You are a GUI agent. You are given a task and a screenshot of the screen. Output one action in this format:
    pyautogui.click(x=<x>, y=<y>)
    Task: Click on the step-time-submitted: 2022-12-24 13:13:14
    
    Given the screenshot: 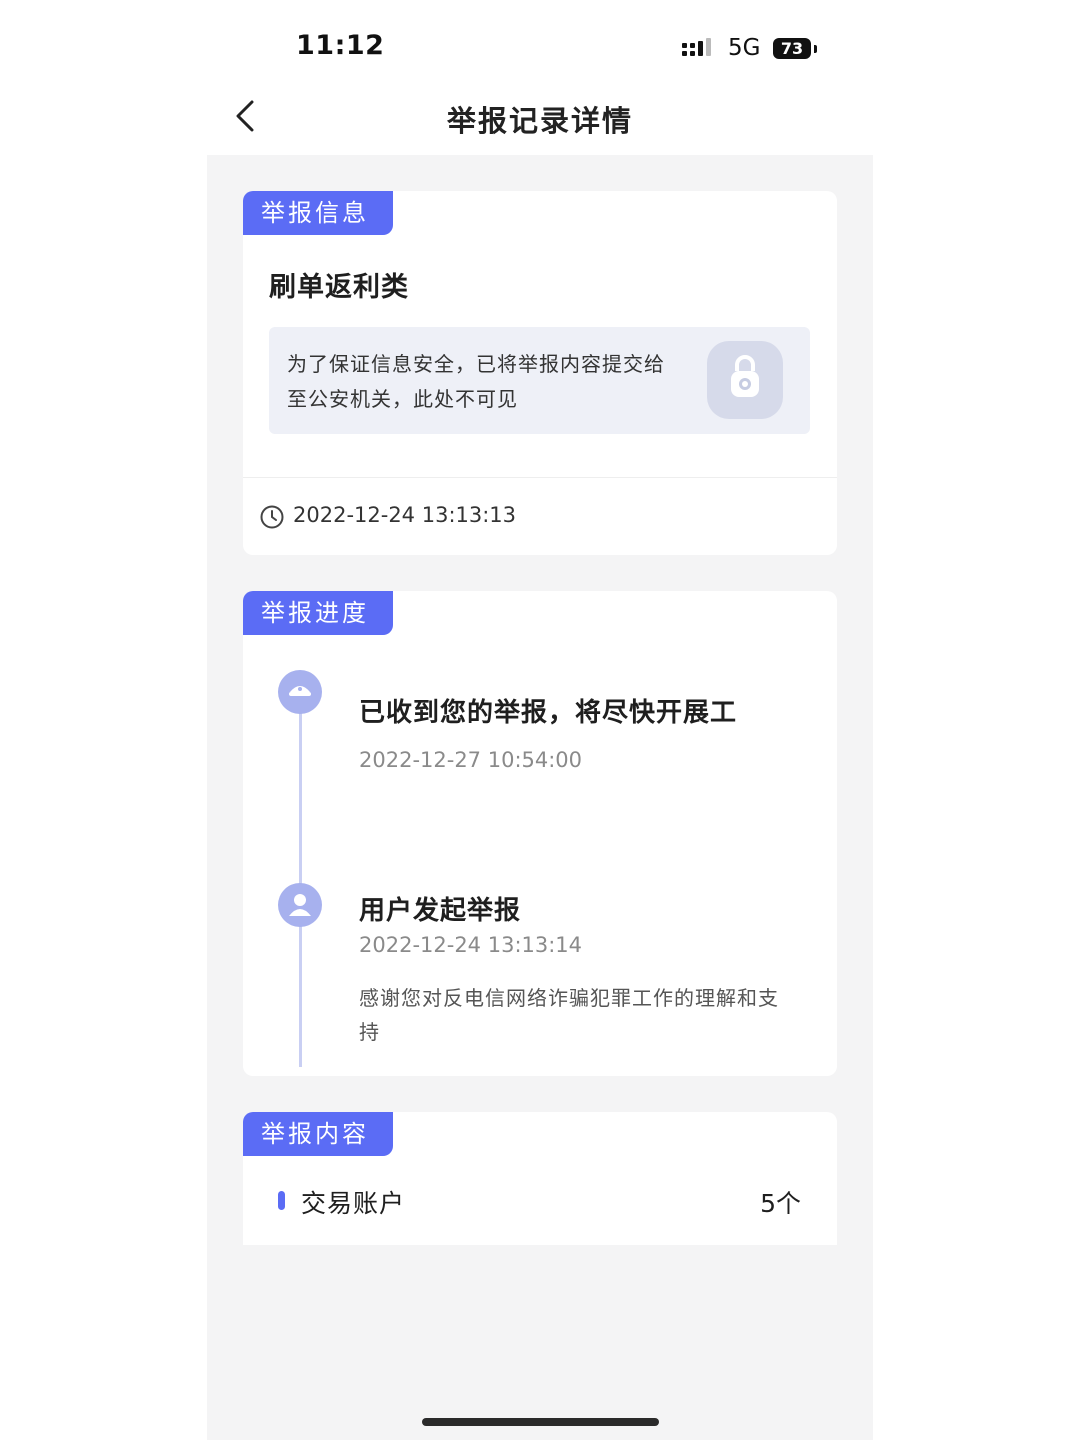 What is the action you would take?
    pyautogui.click(x=471, y=945)
    